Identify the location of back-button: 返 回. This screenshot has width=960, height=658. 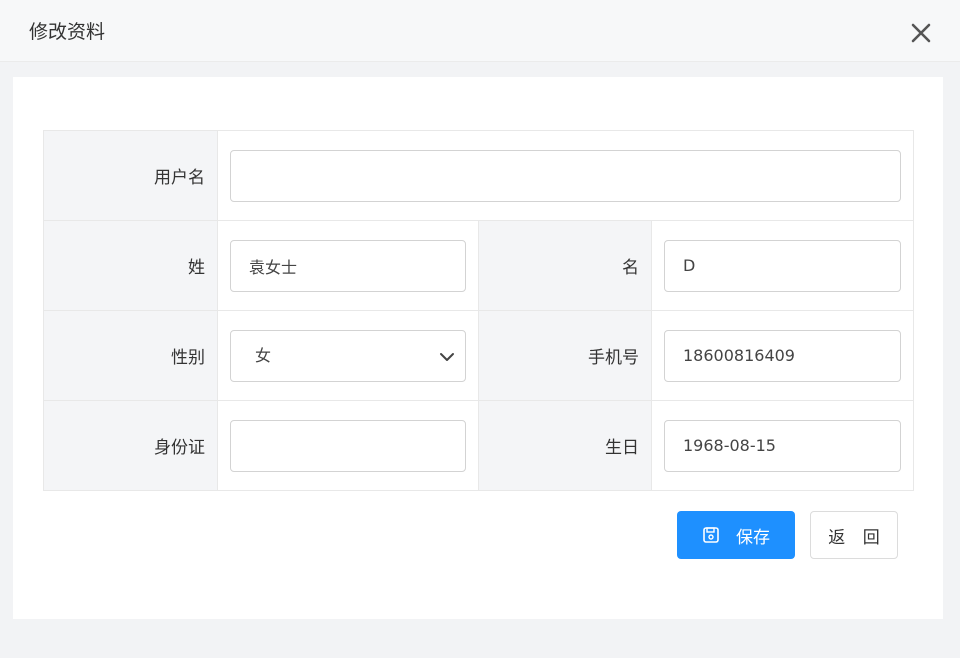
(854, 535).